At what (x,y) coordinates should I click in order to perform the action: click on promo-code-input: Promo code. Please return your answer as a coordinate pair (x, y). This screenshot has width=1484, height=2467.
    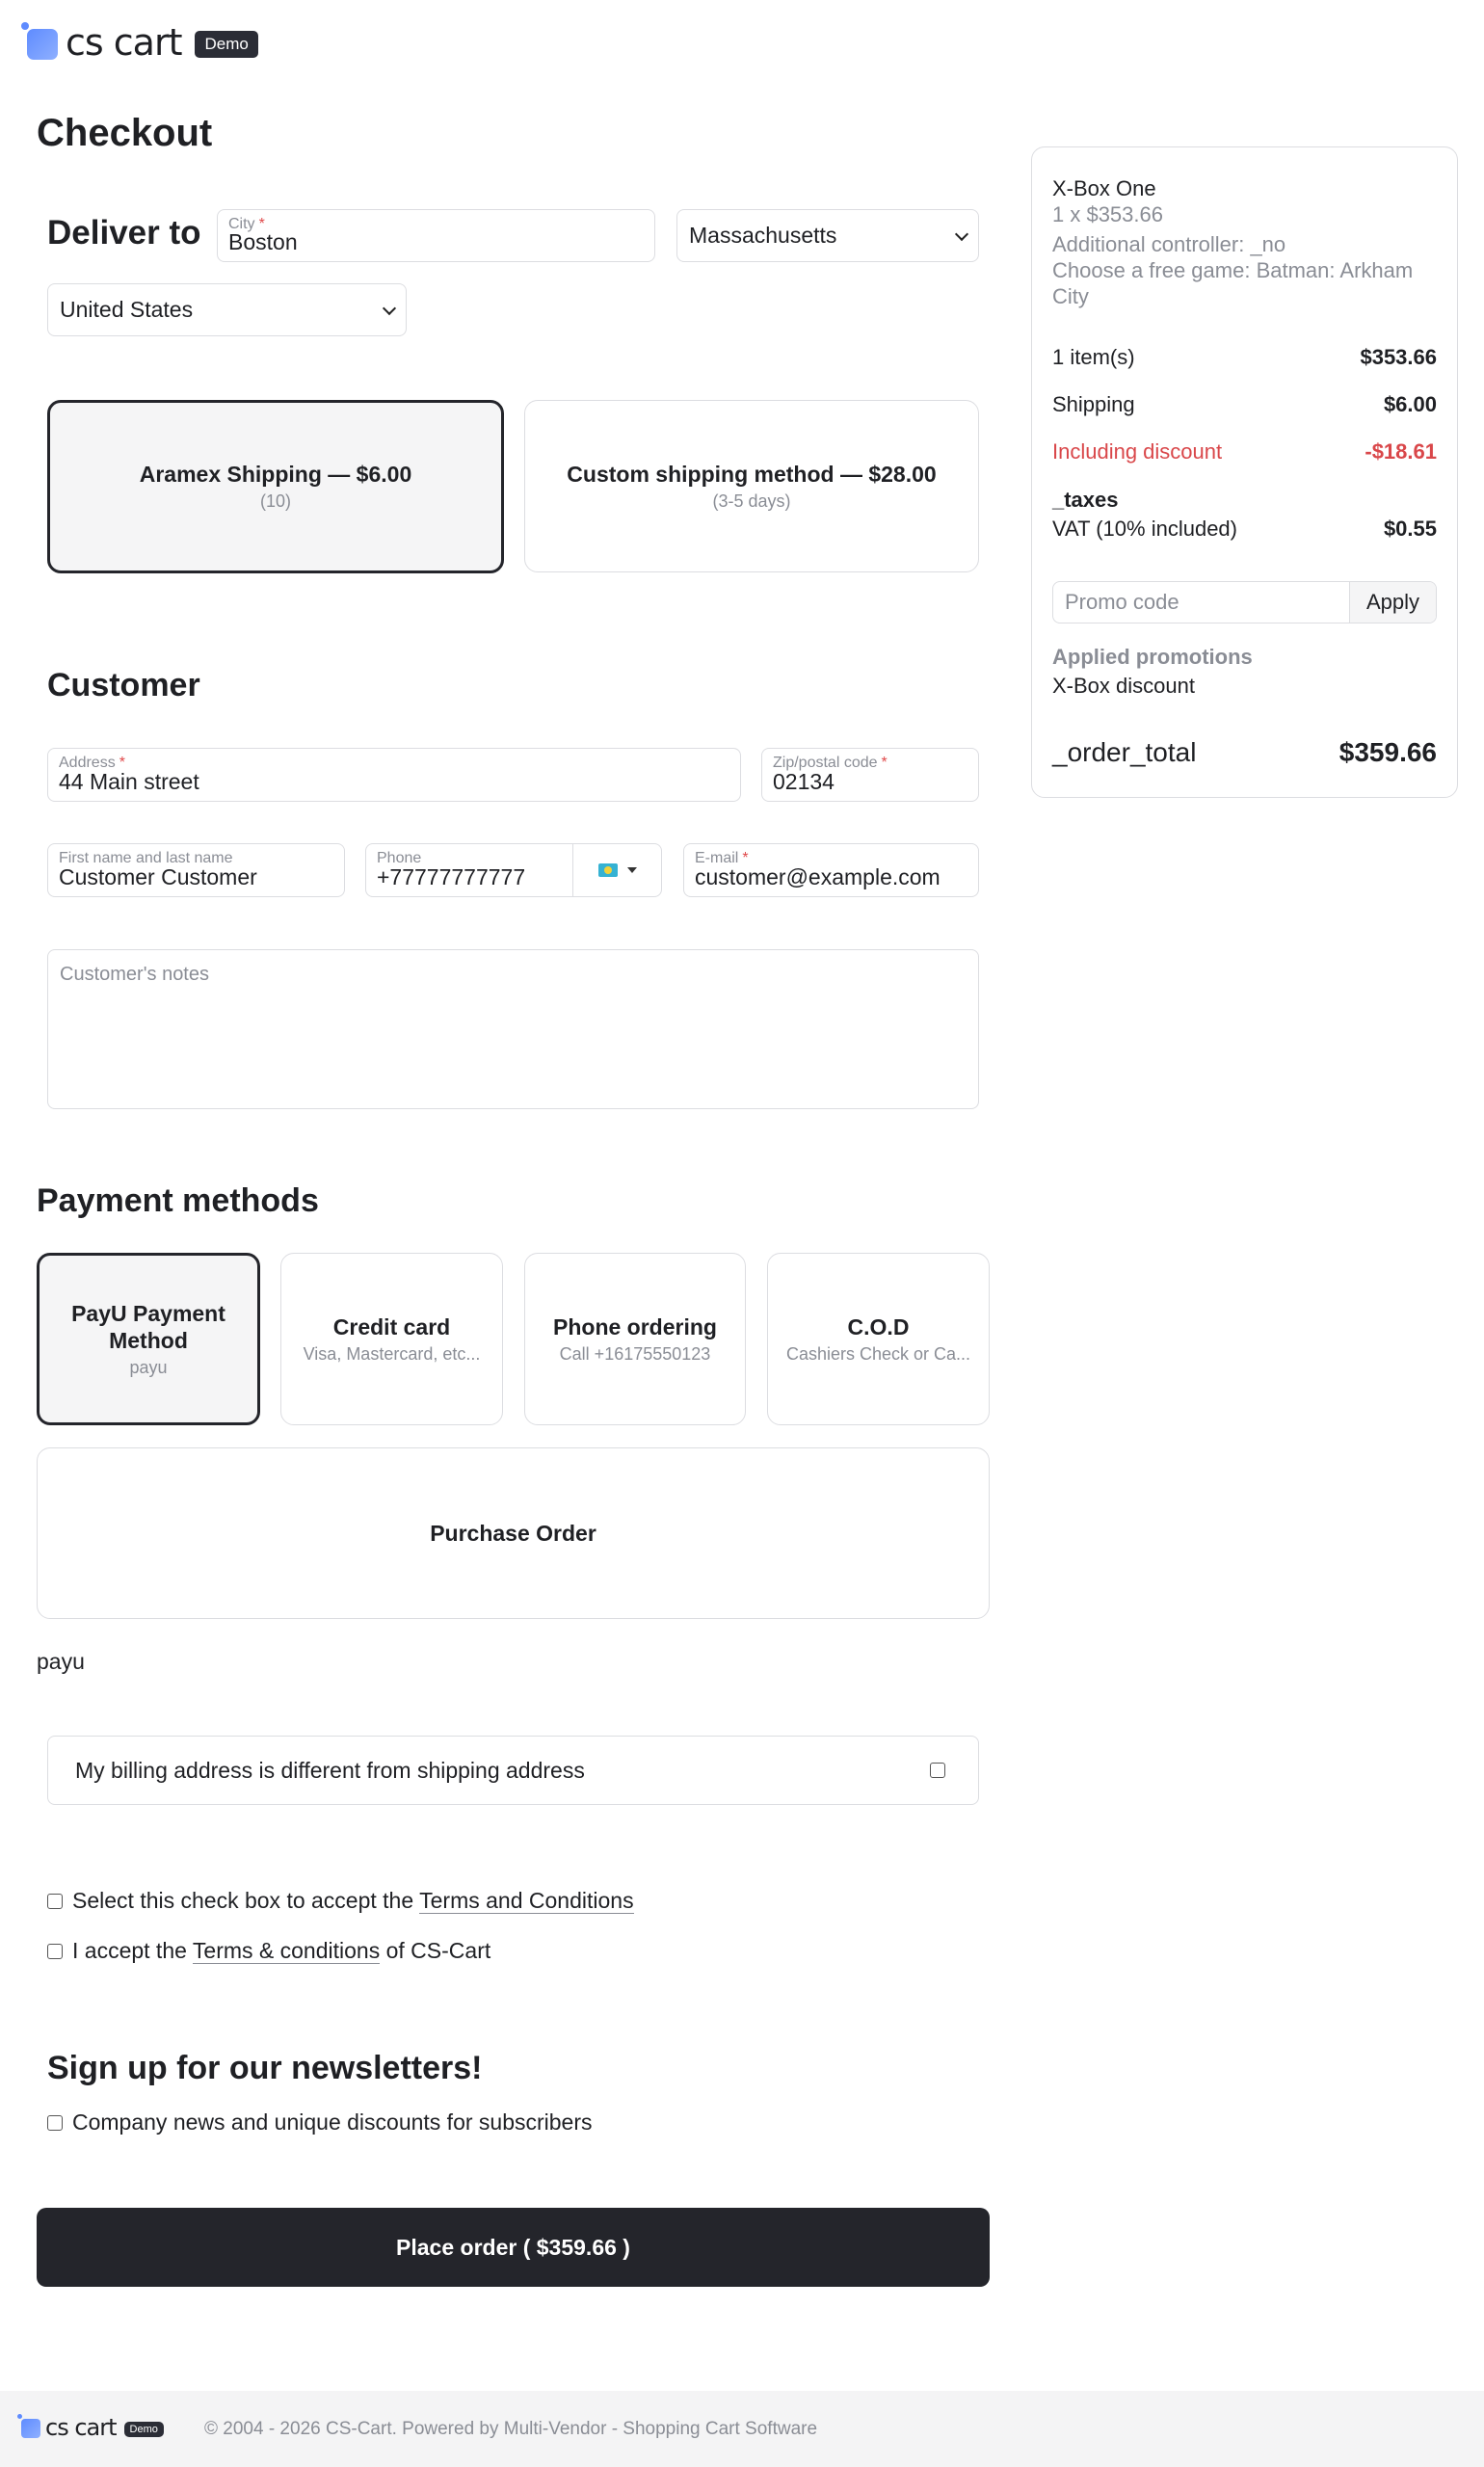
    Looking at the image, I should click on (1201, 602).